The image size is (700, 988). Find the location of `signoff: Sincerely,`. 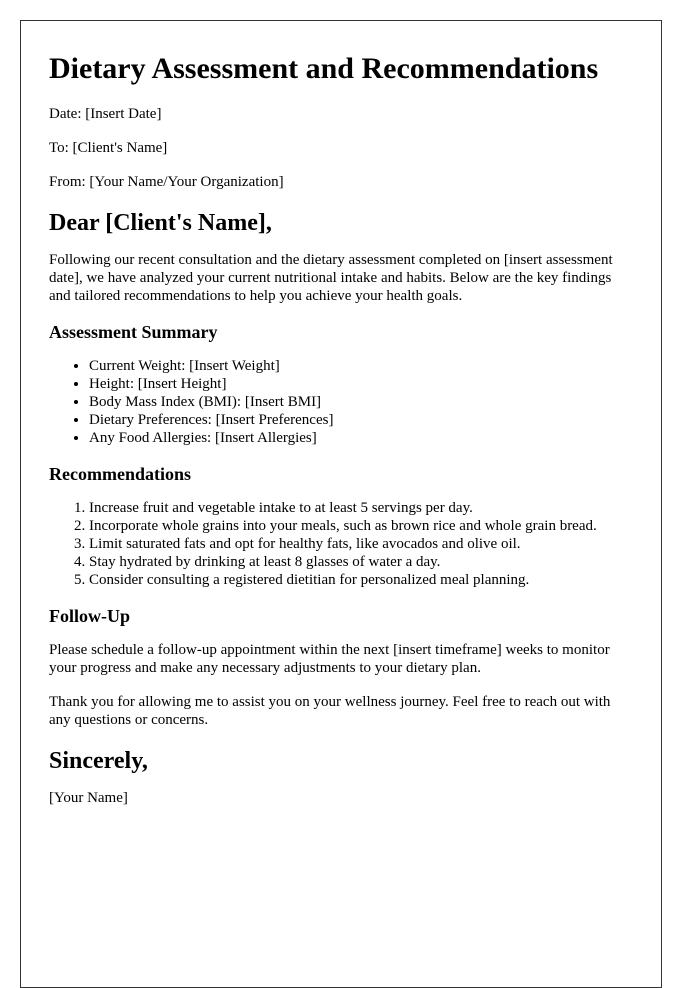

signoff: Sincerely, is located at coordinates (98, 761).